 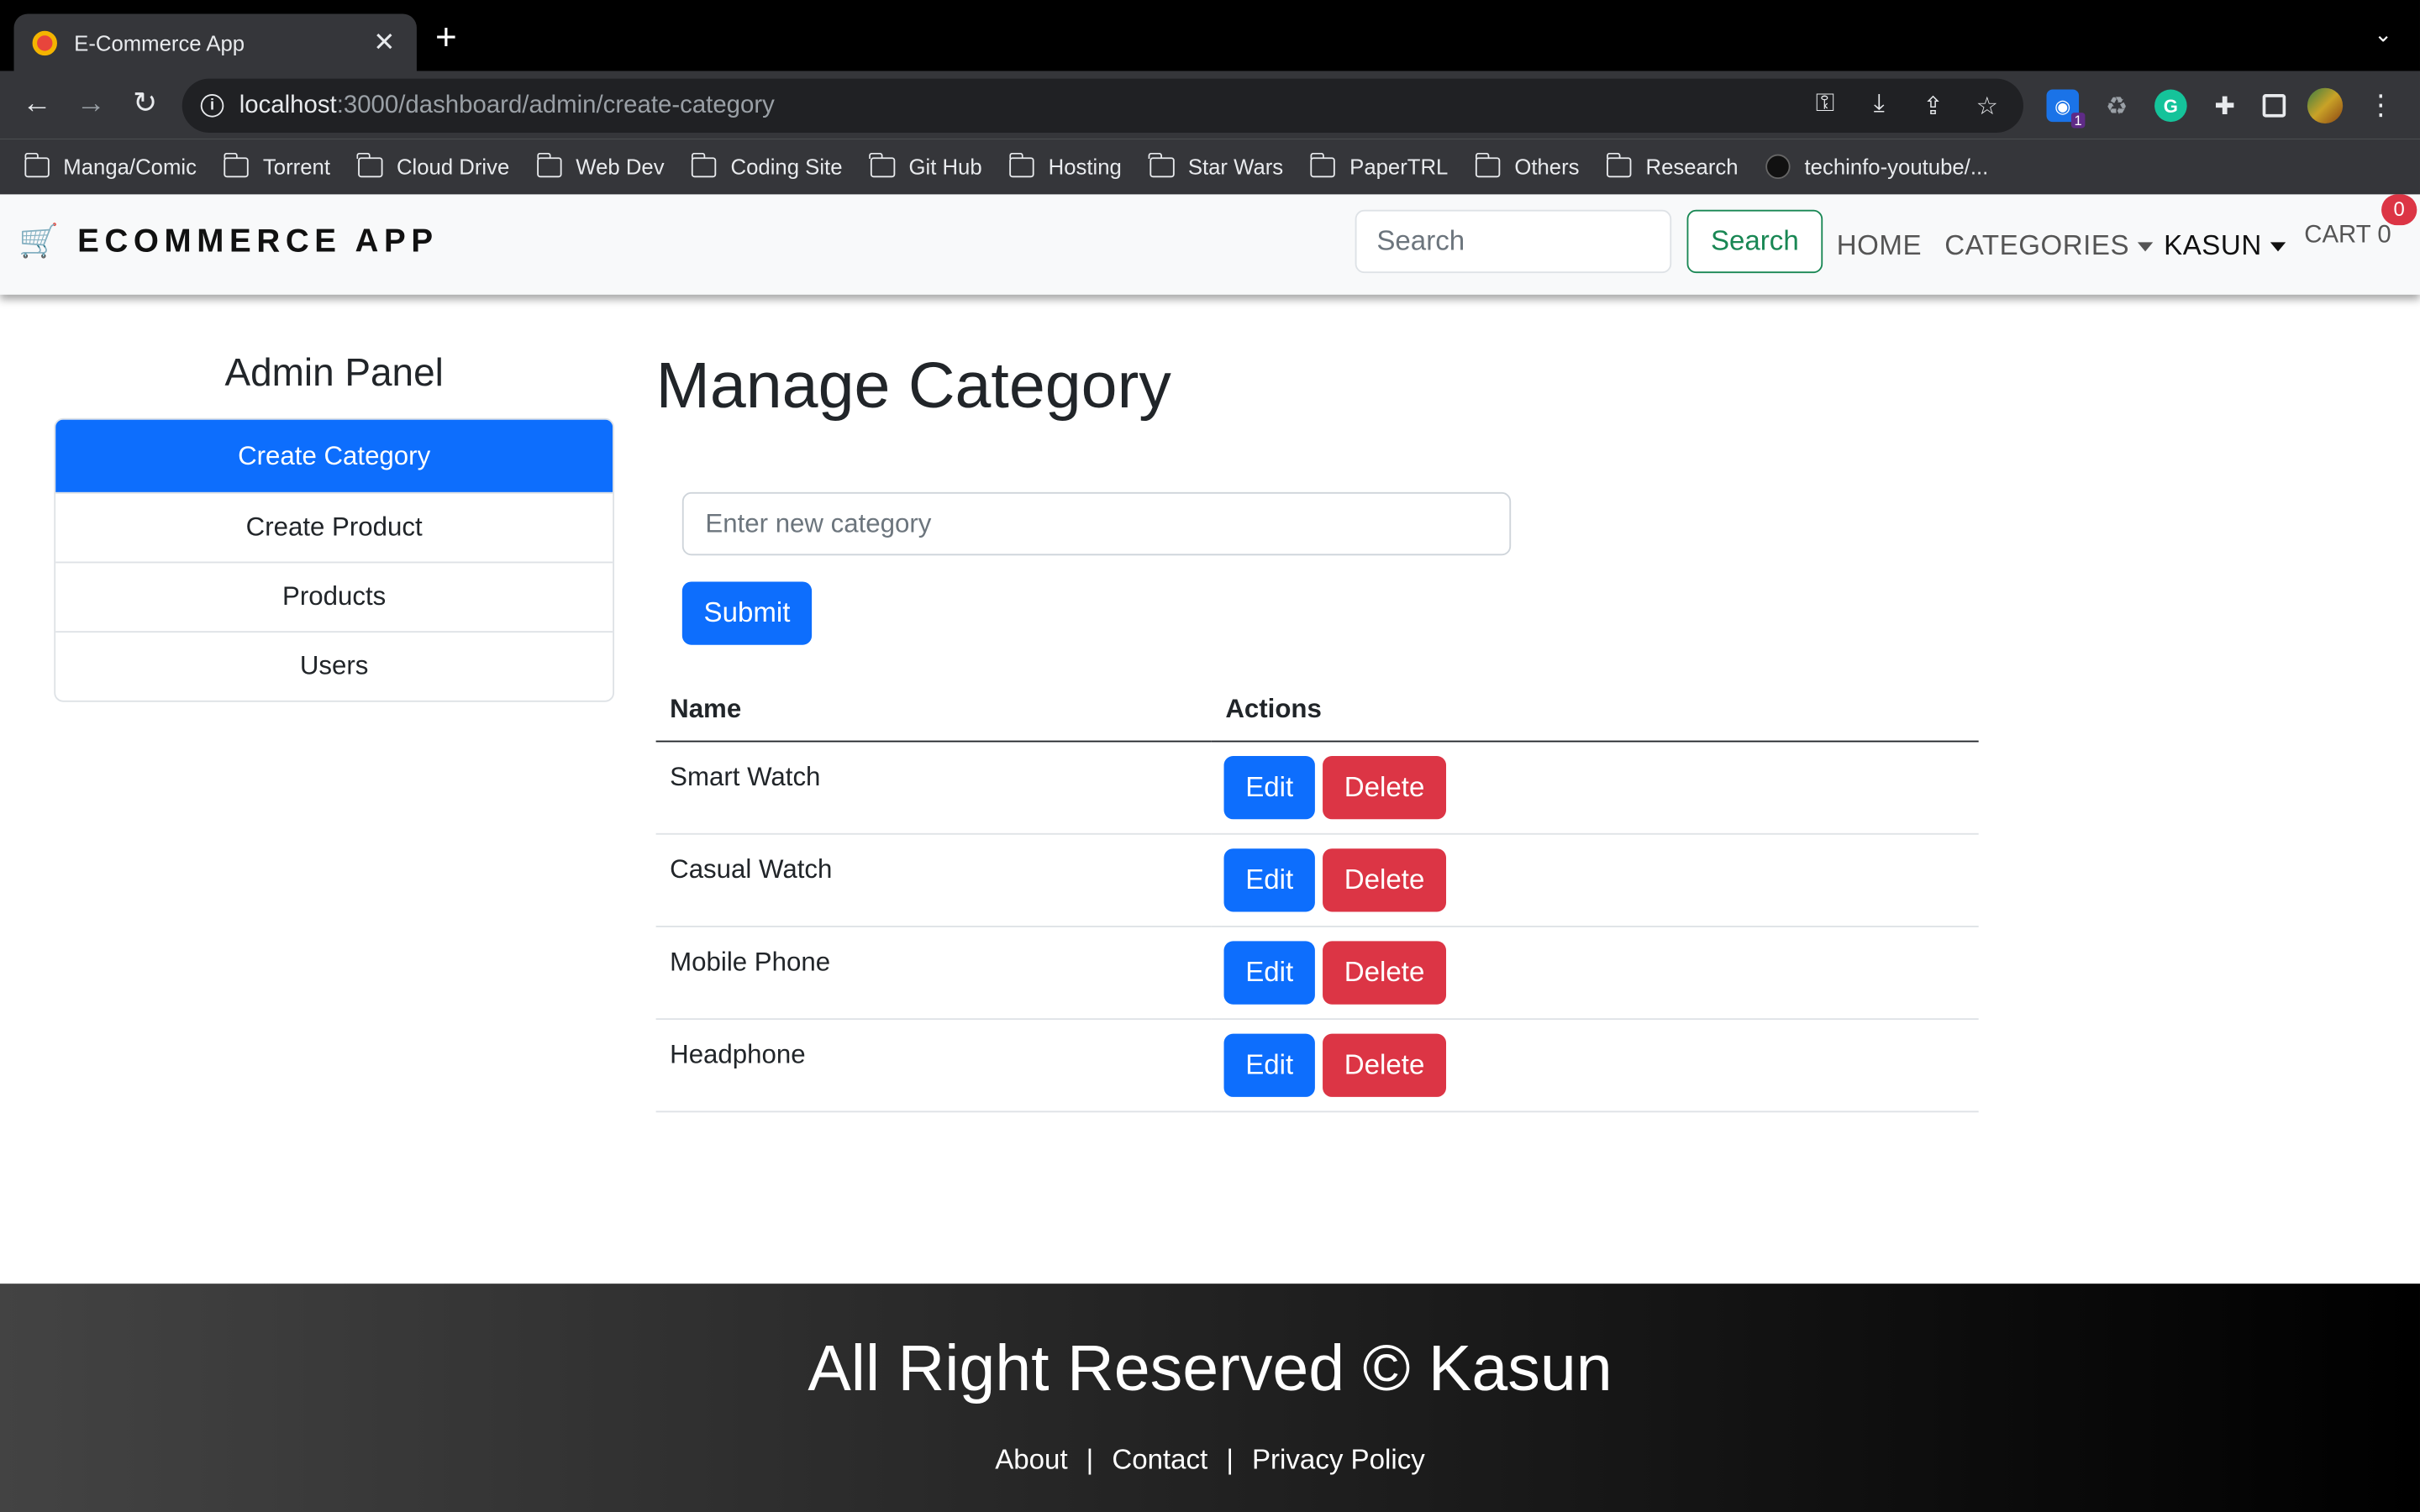 I want to click on close-tab-icon: ✕, so click(x=384, y=42).